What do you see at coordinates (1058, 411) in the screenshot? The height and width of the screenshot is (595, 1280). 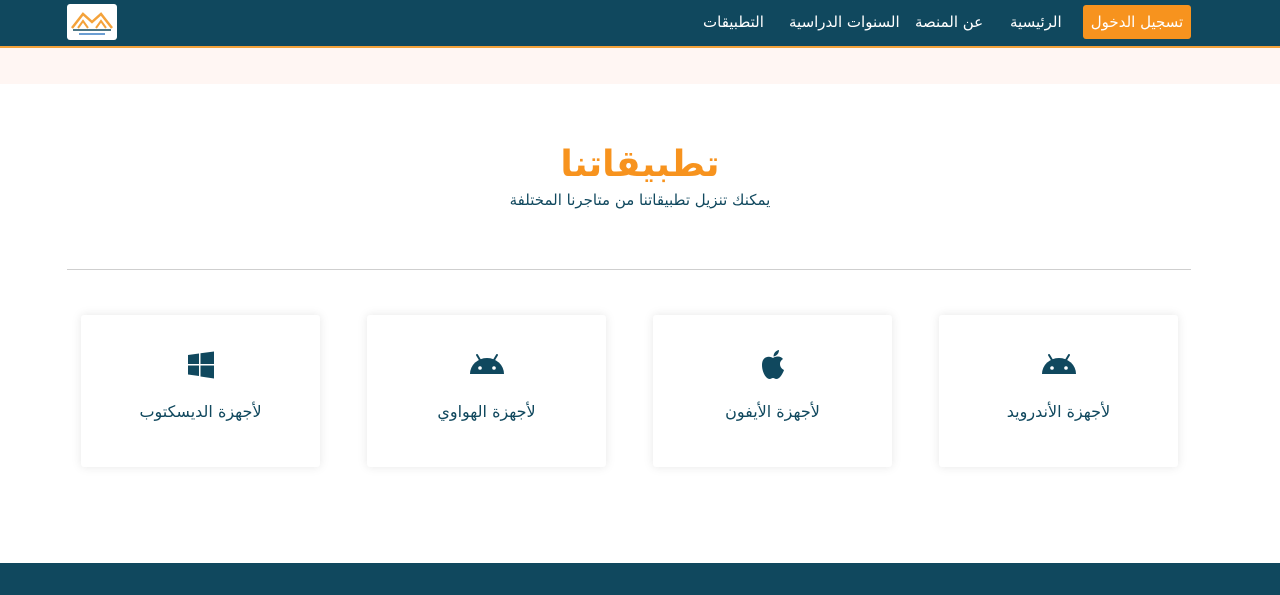 I see `app-card-label: لأجهزة الأندرويد` at bounding box center [1058, 411].